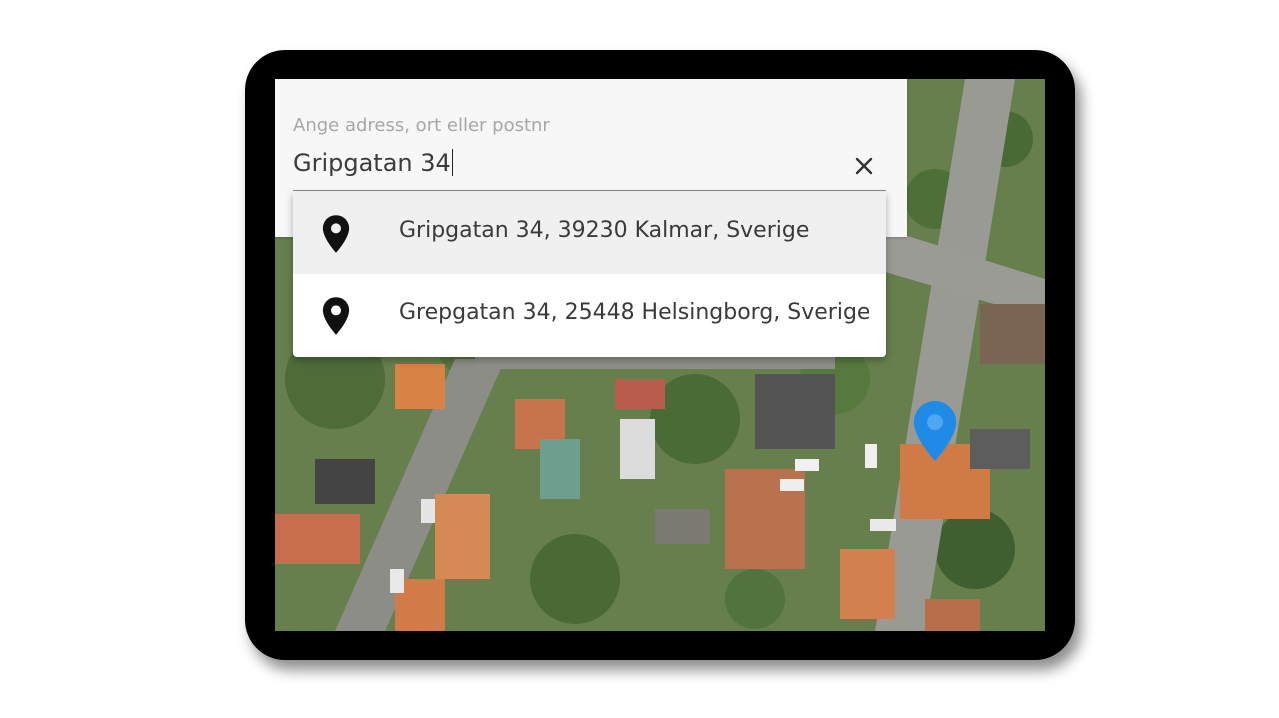 This screenshot has width=1279, height=718. What do you see at coordinates (421, 125) in the screenshot?
I see `search-field-label: Ange adress, ort eller postnr` at bounding box center [421, 125].